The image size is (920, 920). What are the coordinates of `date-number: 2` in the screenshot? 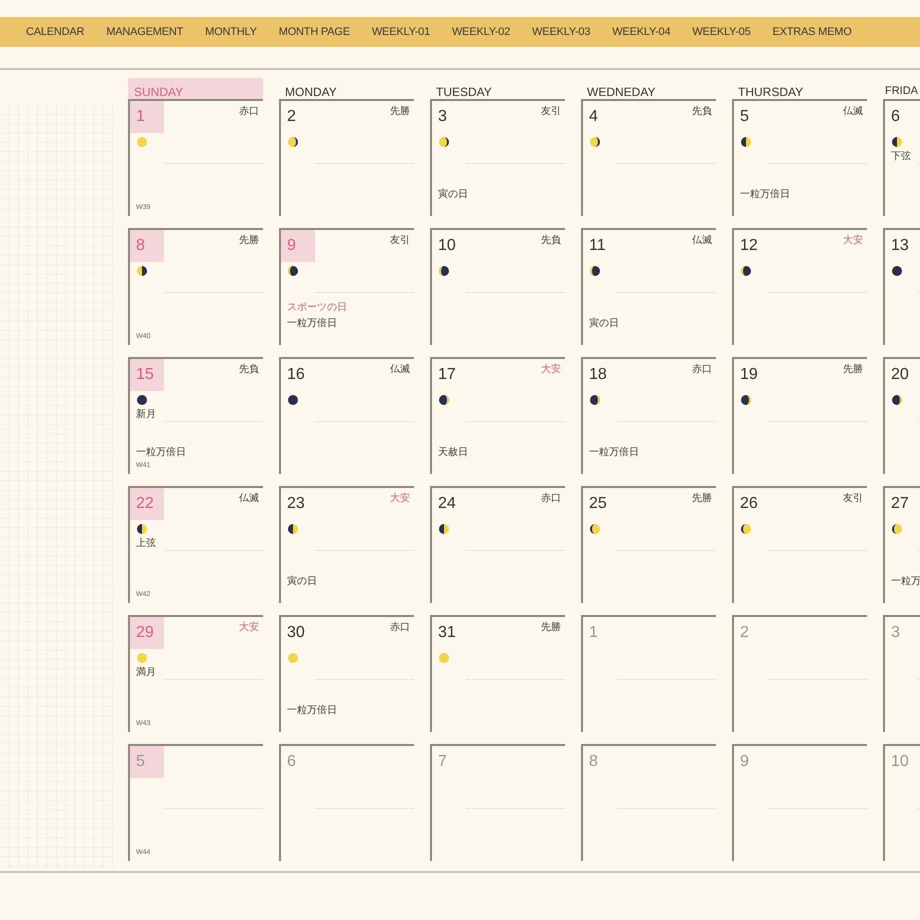 It's located at (291, 117).